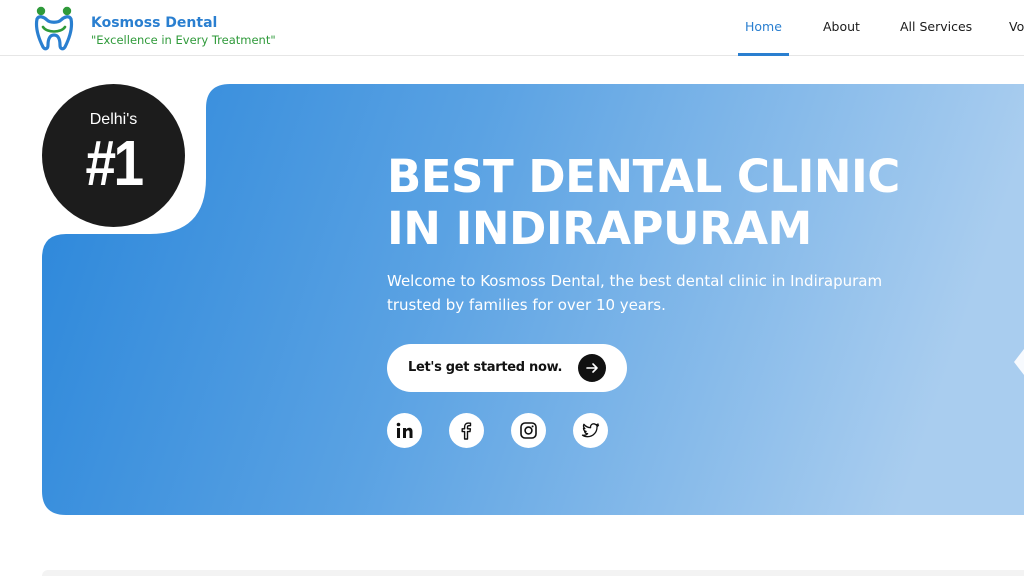  I want to click on twitter-icon, so click(590, 430).